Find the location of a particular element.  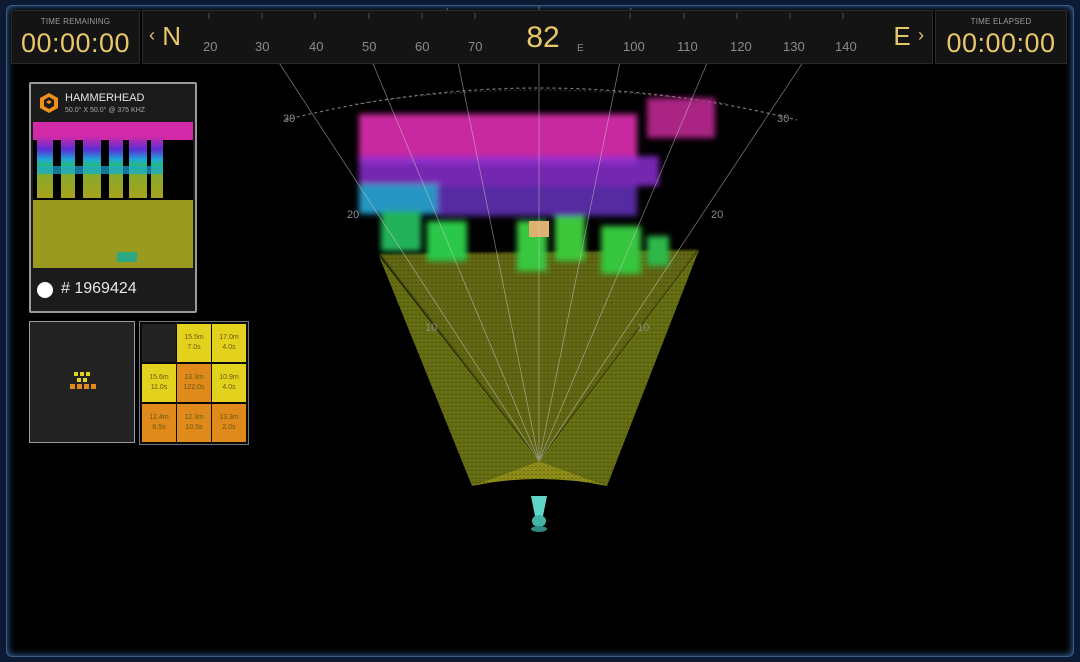

compass-left-button: ‹ N is located at coordinates (165, 36).